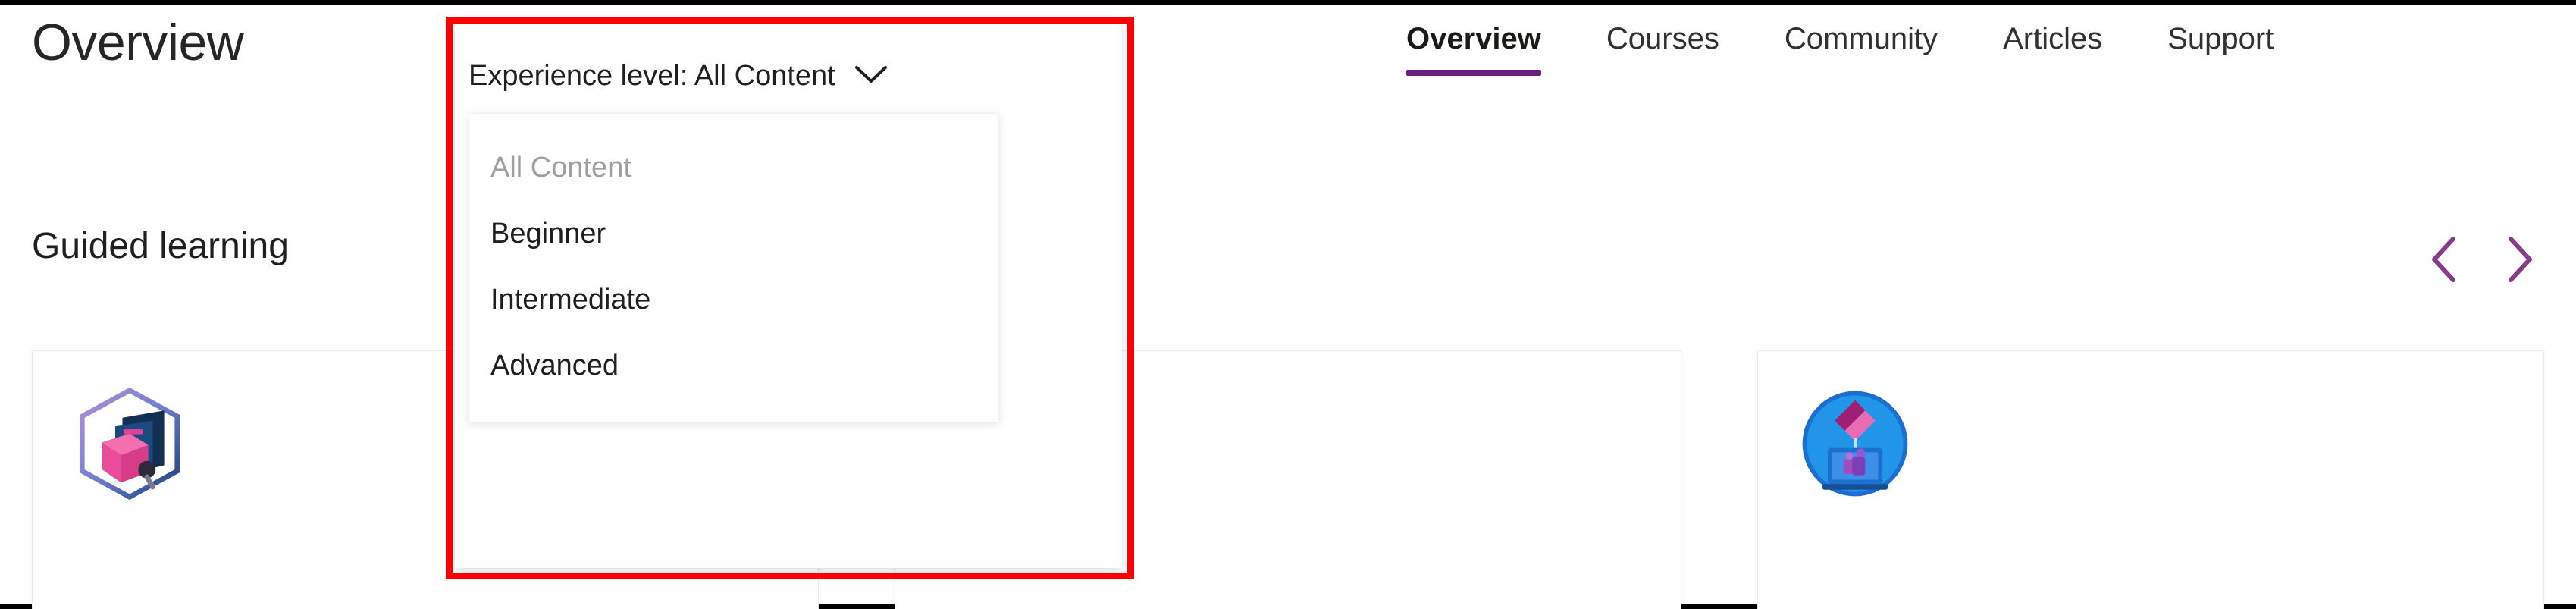 The height and width of the screenshot is (609, 2576). What do you see at coordinates (560, 168) in the screenshot?
I see `option-label: All Content` at bounding box center [560, 168].